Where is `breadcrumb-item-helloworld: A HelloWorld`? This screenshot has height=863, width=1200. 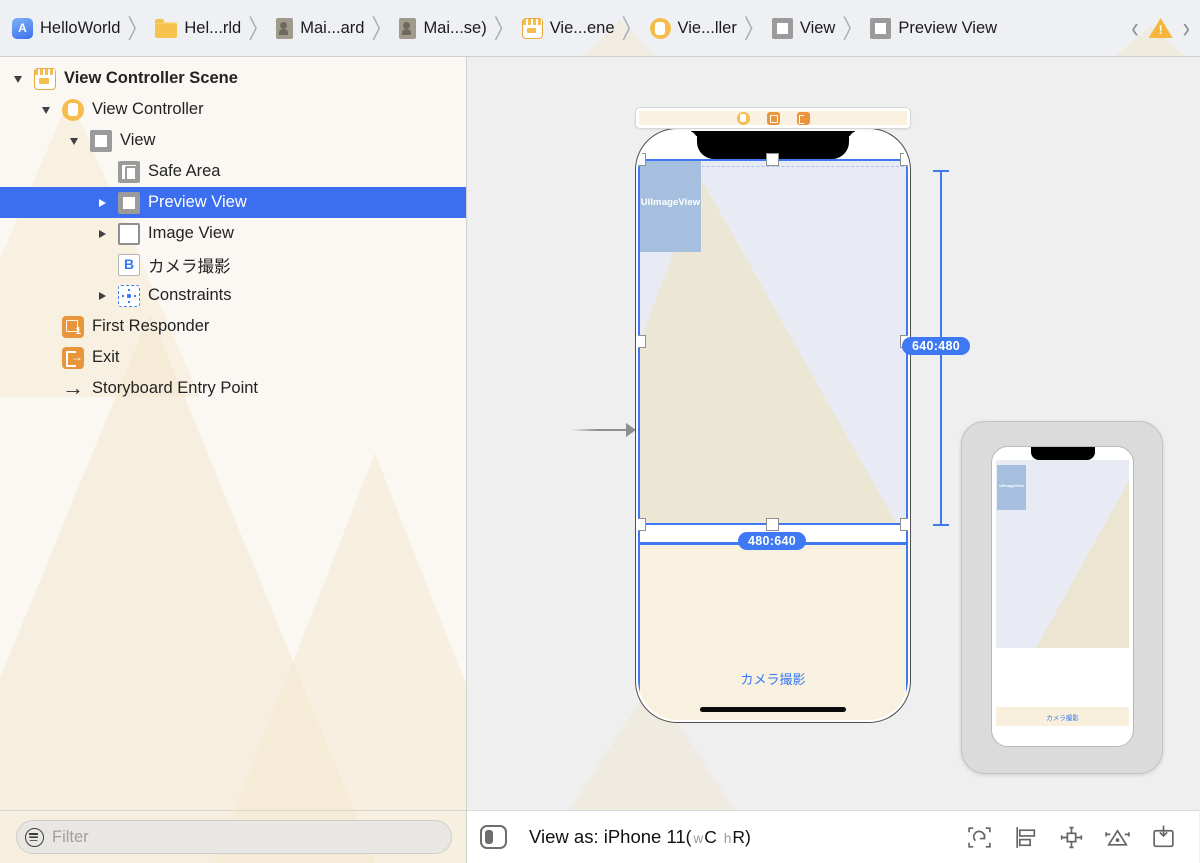 breadcrumb-item-helloworld: A HelloWorld is located at coordinates (66, 28).